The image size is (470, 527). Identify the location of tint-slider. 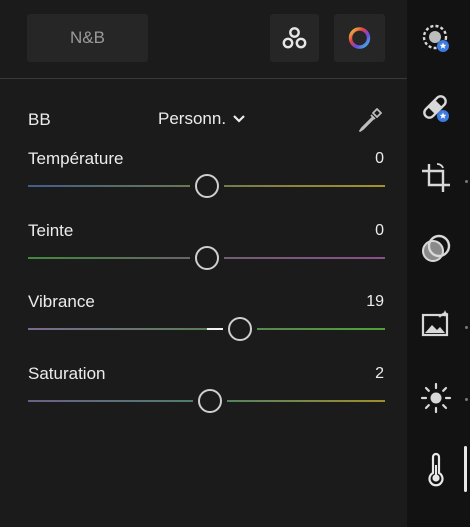
(206, 258).